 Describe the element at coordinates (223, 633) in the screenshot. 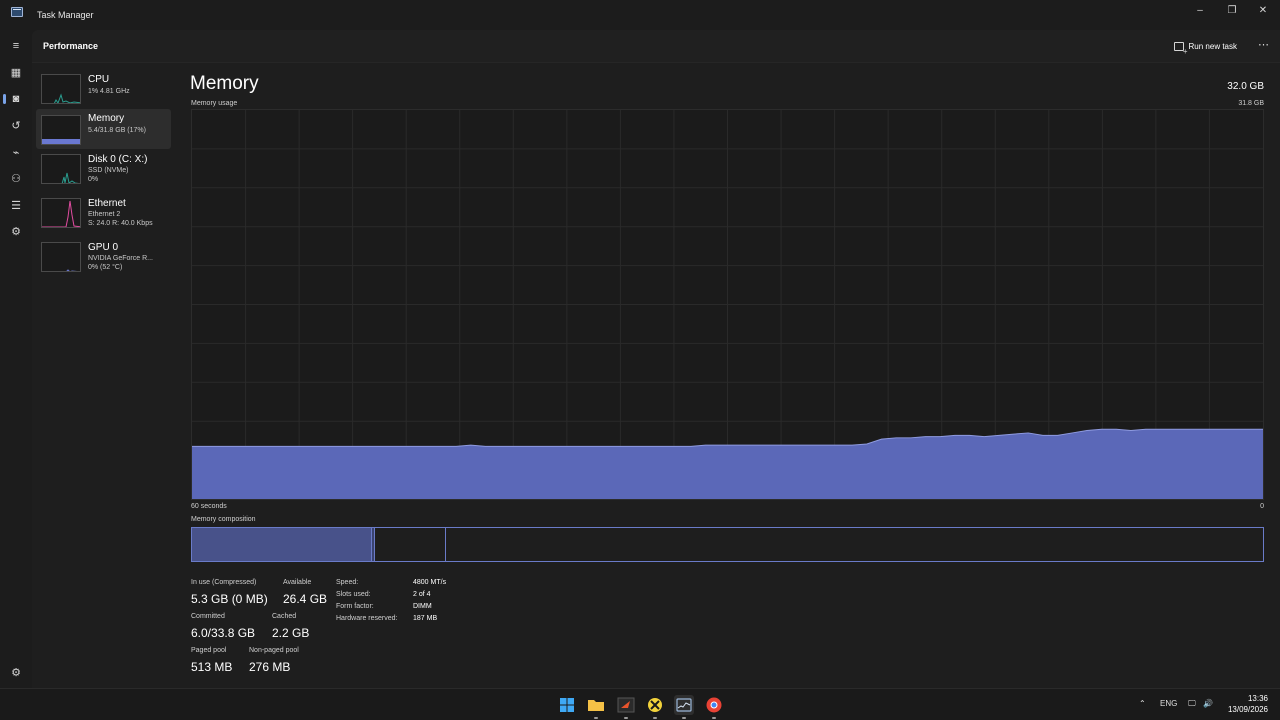

I see `stat-value-committed: 6.0/33.8 GB` at that location.